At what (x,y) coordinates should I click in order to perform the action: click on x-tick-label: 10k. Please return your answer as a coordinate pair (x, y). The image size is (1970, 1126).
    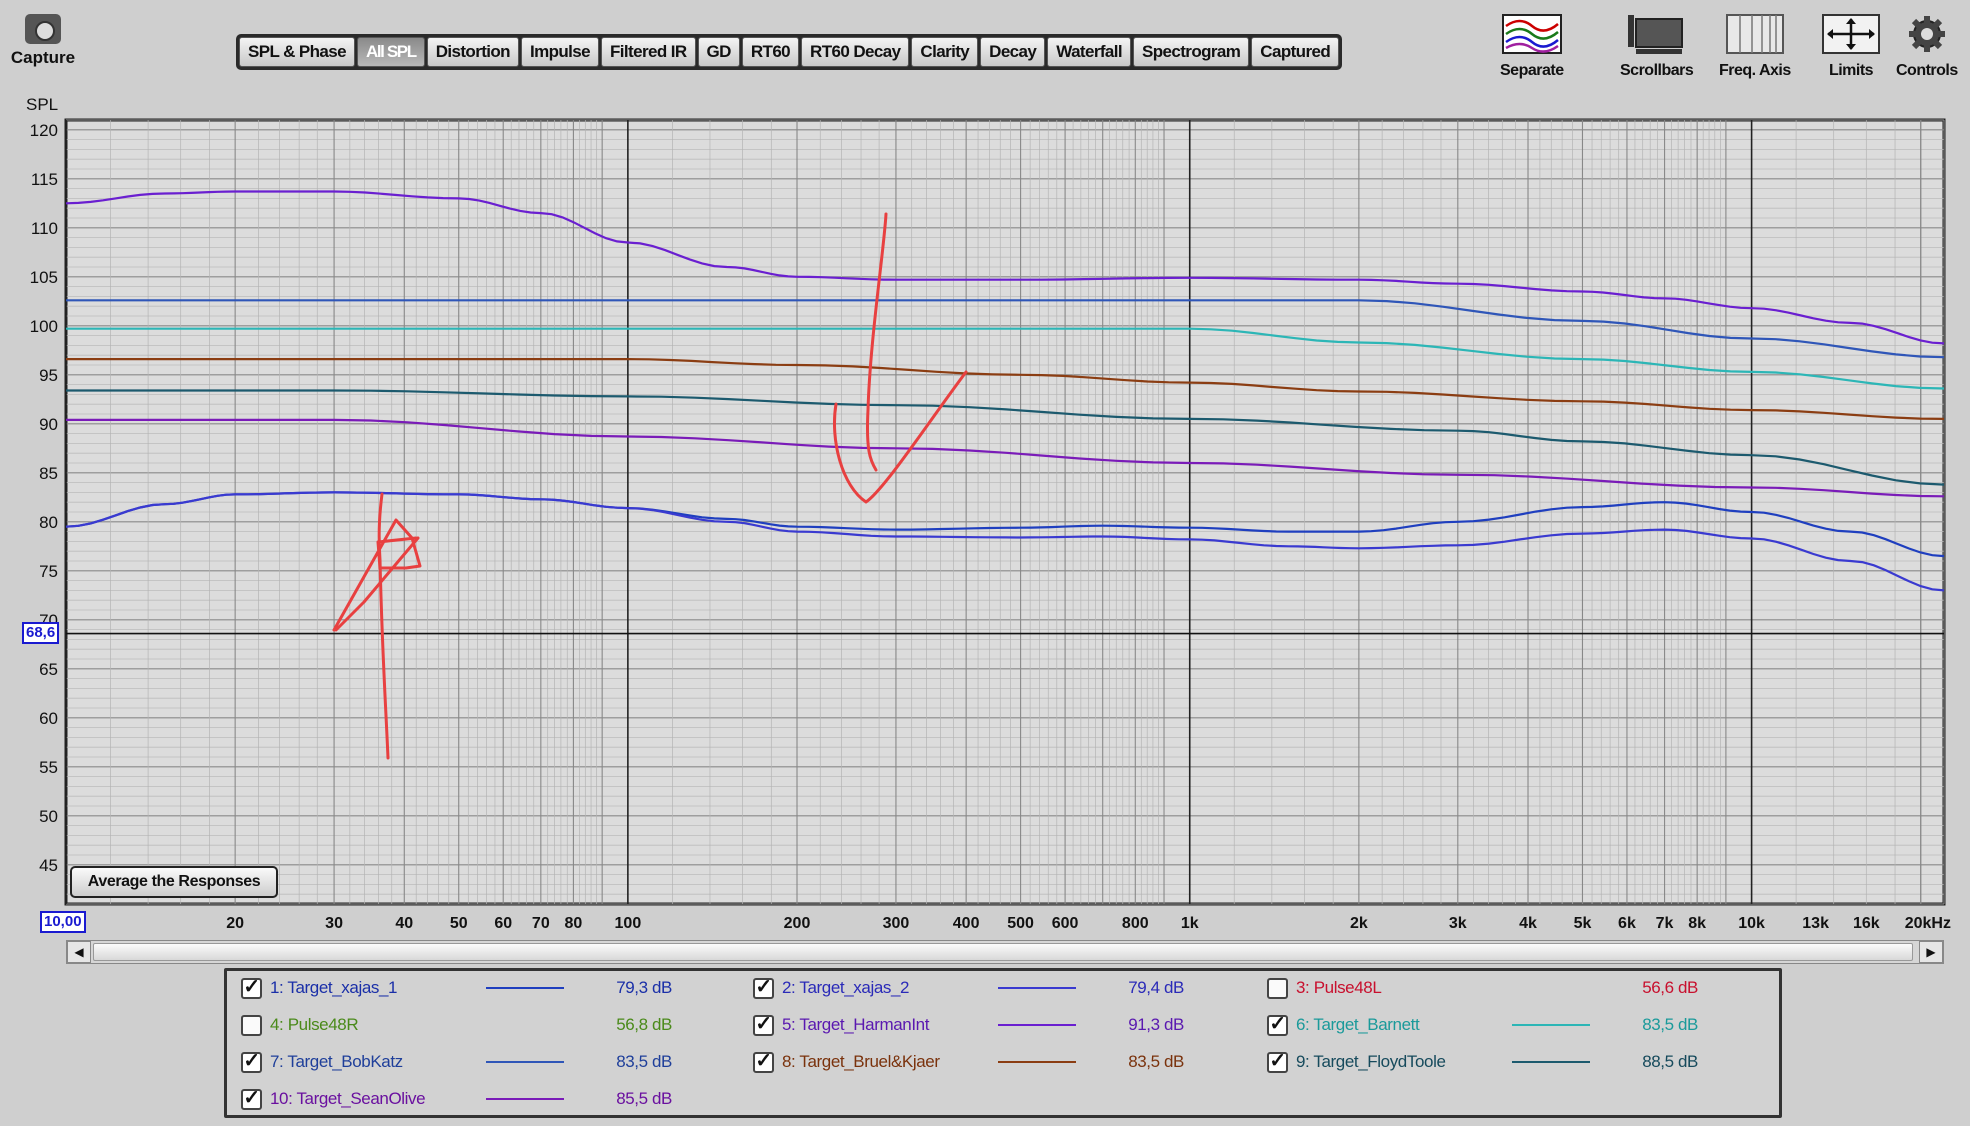
    Looking at the image, I should click on (1751, 923).